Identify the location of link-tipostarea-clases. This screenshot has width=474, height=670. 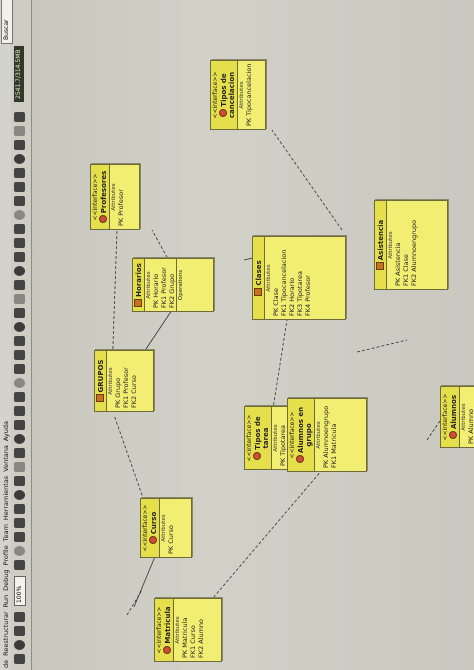
(279, 367).